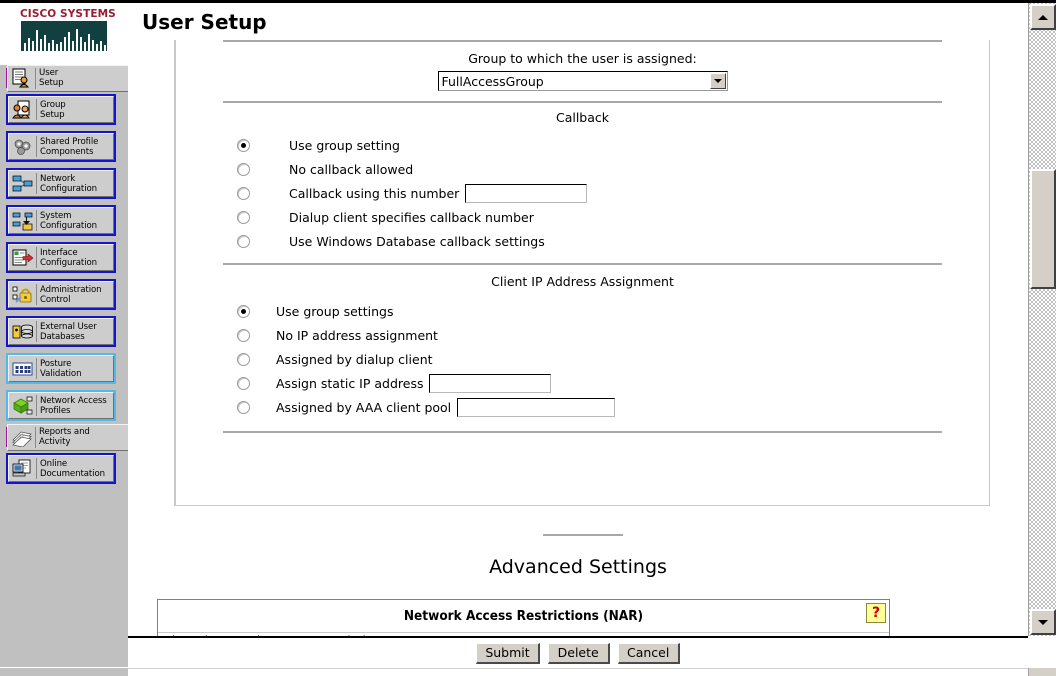  I want to click on client-ip-radio-assigned-by-dialup-client, so click(243, 359).